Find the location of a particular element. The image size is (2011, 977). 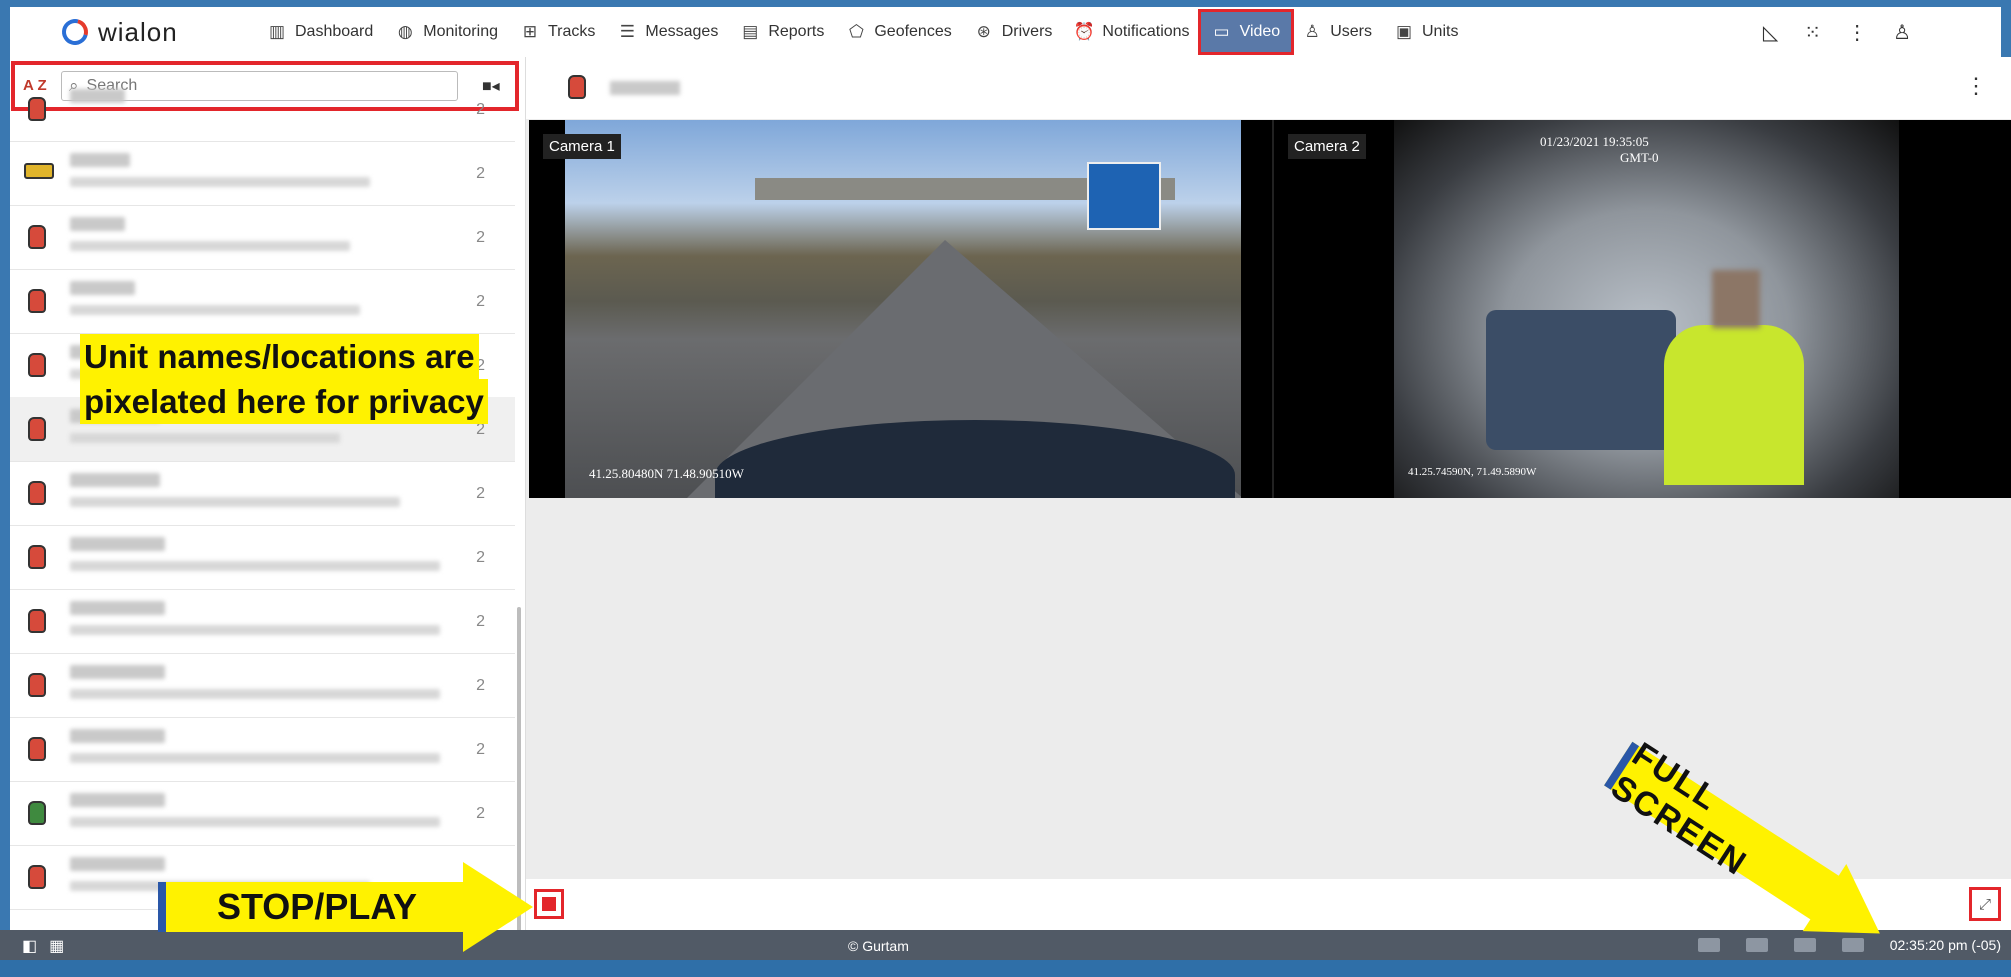

globe-icon: ◍ is located at coordinates (405, 31).